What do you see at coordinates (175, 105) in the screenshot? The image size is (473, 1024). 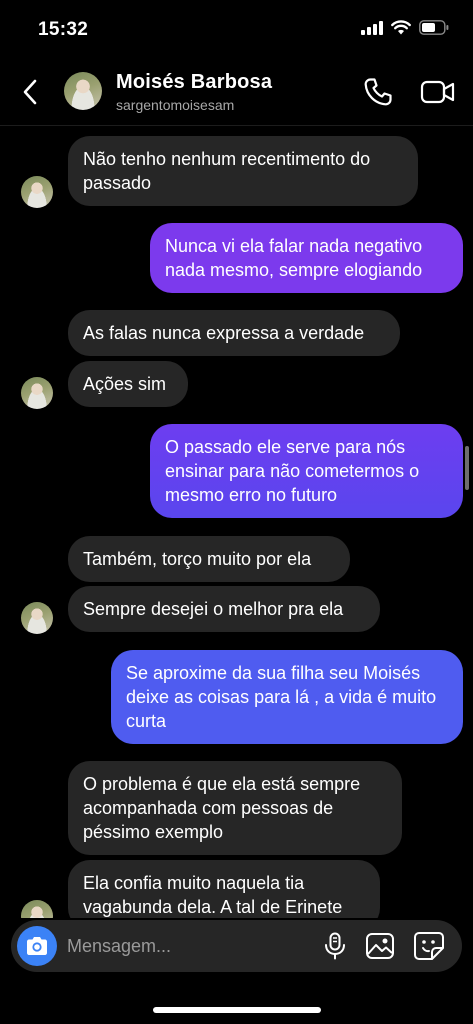 I see `contact-username: sargentomoisesam` at bounding box center [175, 105].